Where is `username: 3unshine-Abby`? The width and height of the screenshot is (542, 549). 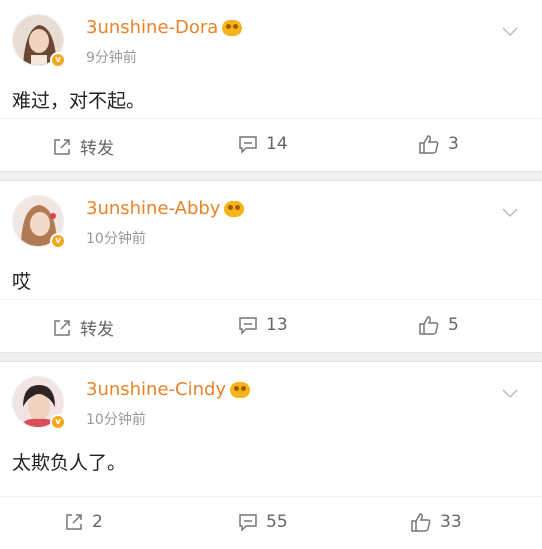 username: 3unshine-Abby is located at coordinates (165, 208).